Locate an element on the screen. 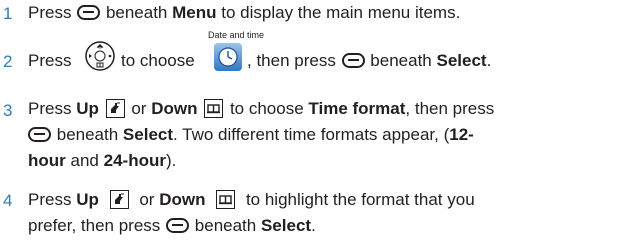  step-text: hour and 24-hour). is located at coordinates (102, 161).